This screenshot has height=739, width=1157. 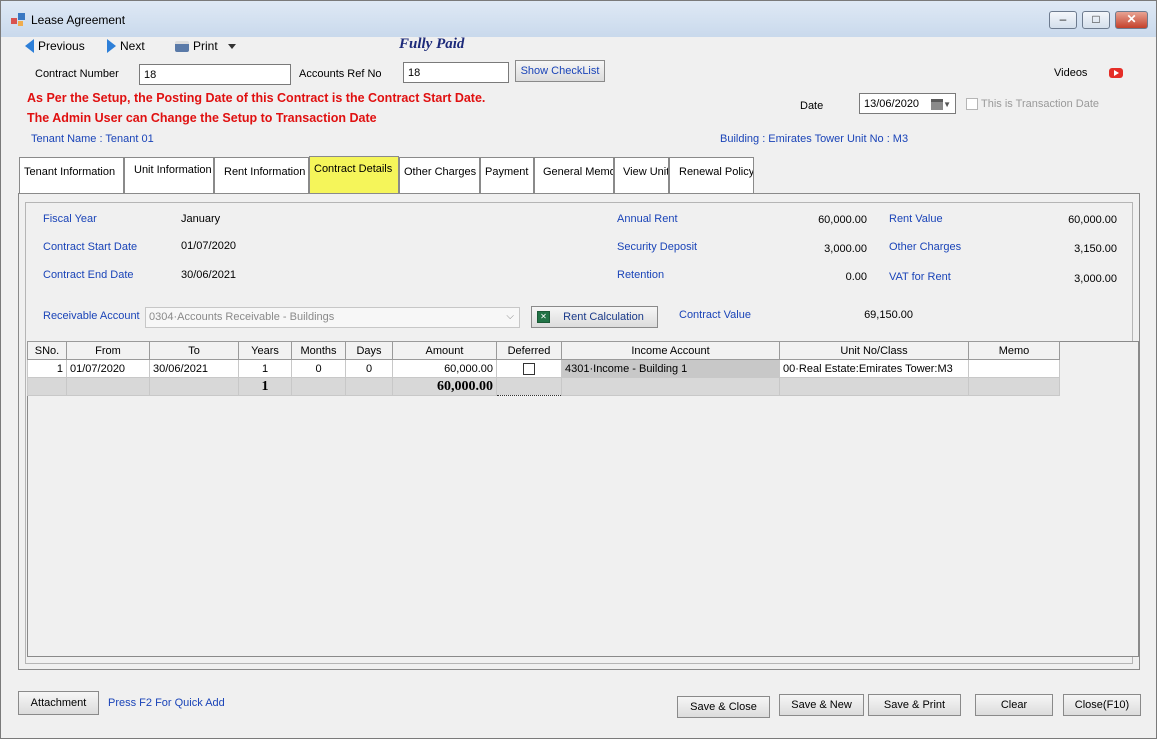 I want to click on transaction-date-label: This is Transaction Date, so click(x=1040, y=104).